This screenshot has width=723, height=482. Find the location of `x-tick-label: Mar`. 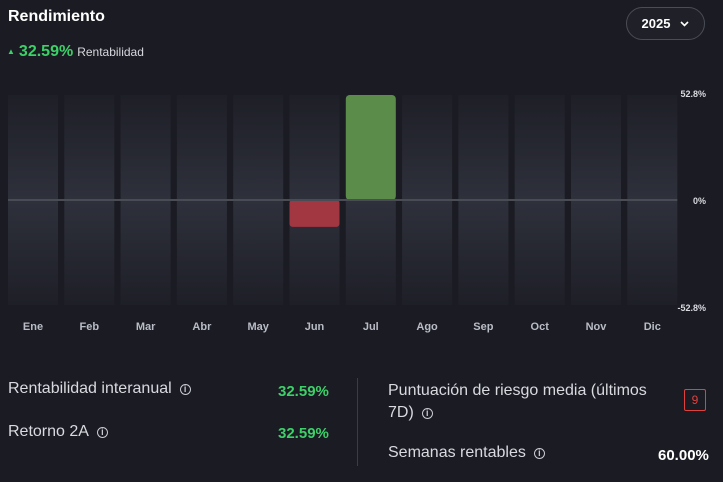

x-tick-label: Mar is located at coordinates (146, 327).